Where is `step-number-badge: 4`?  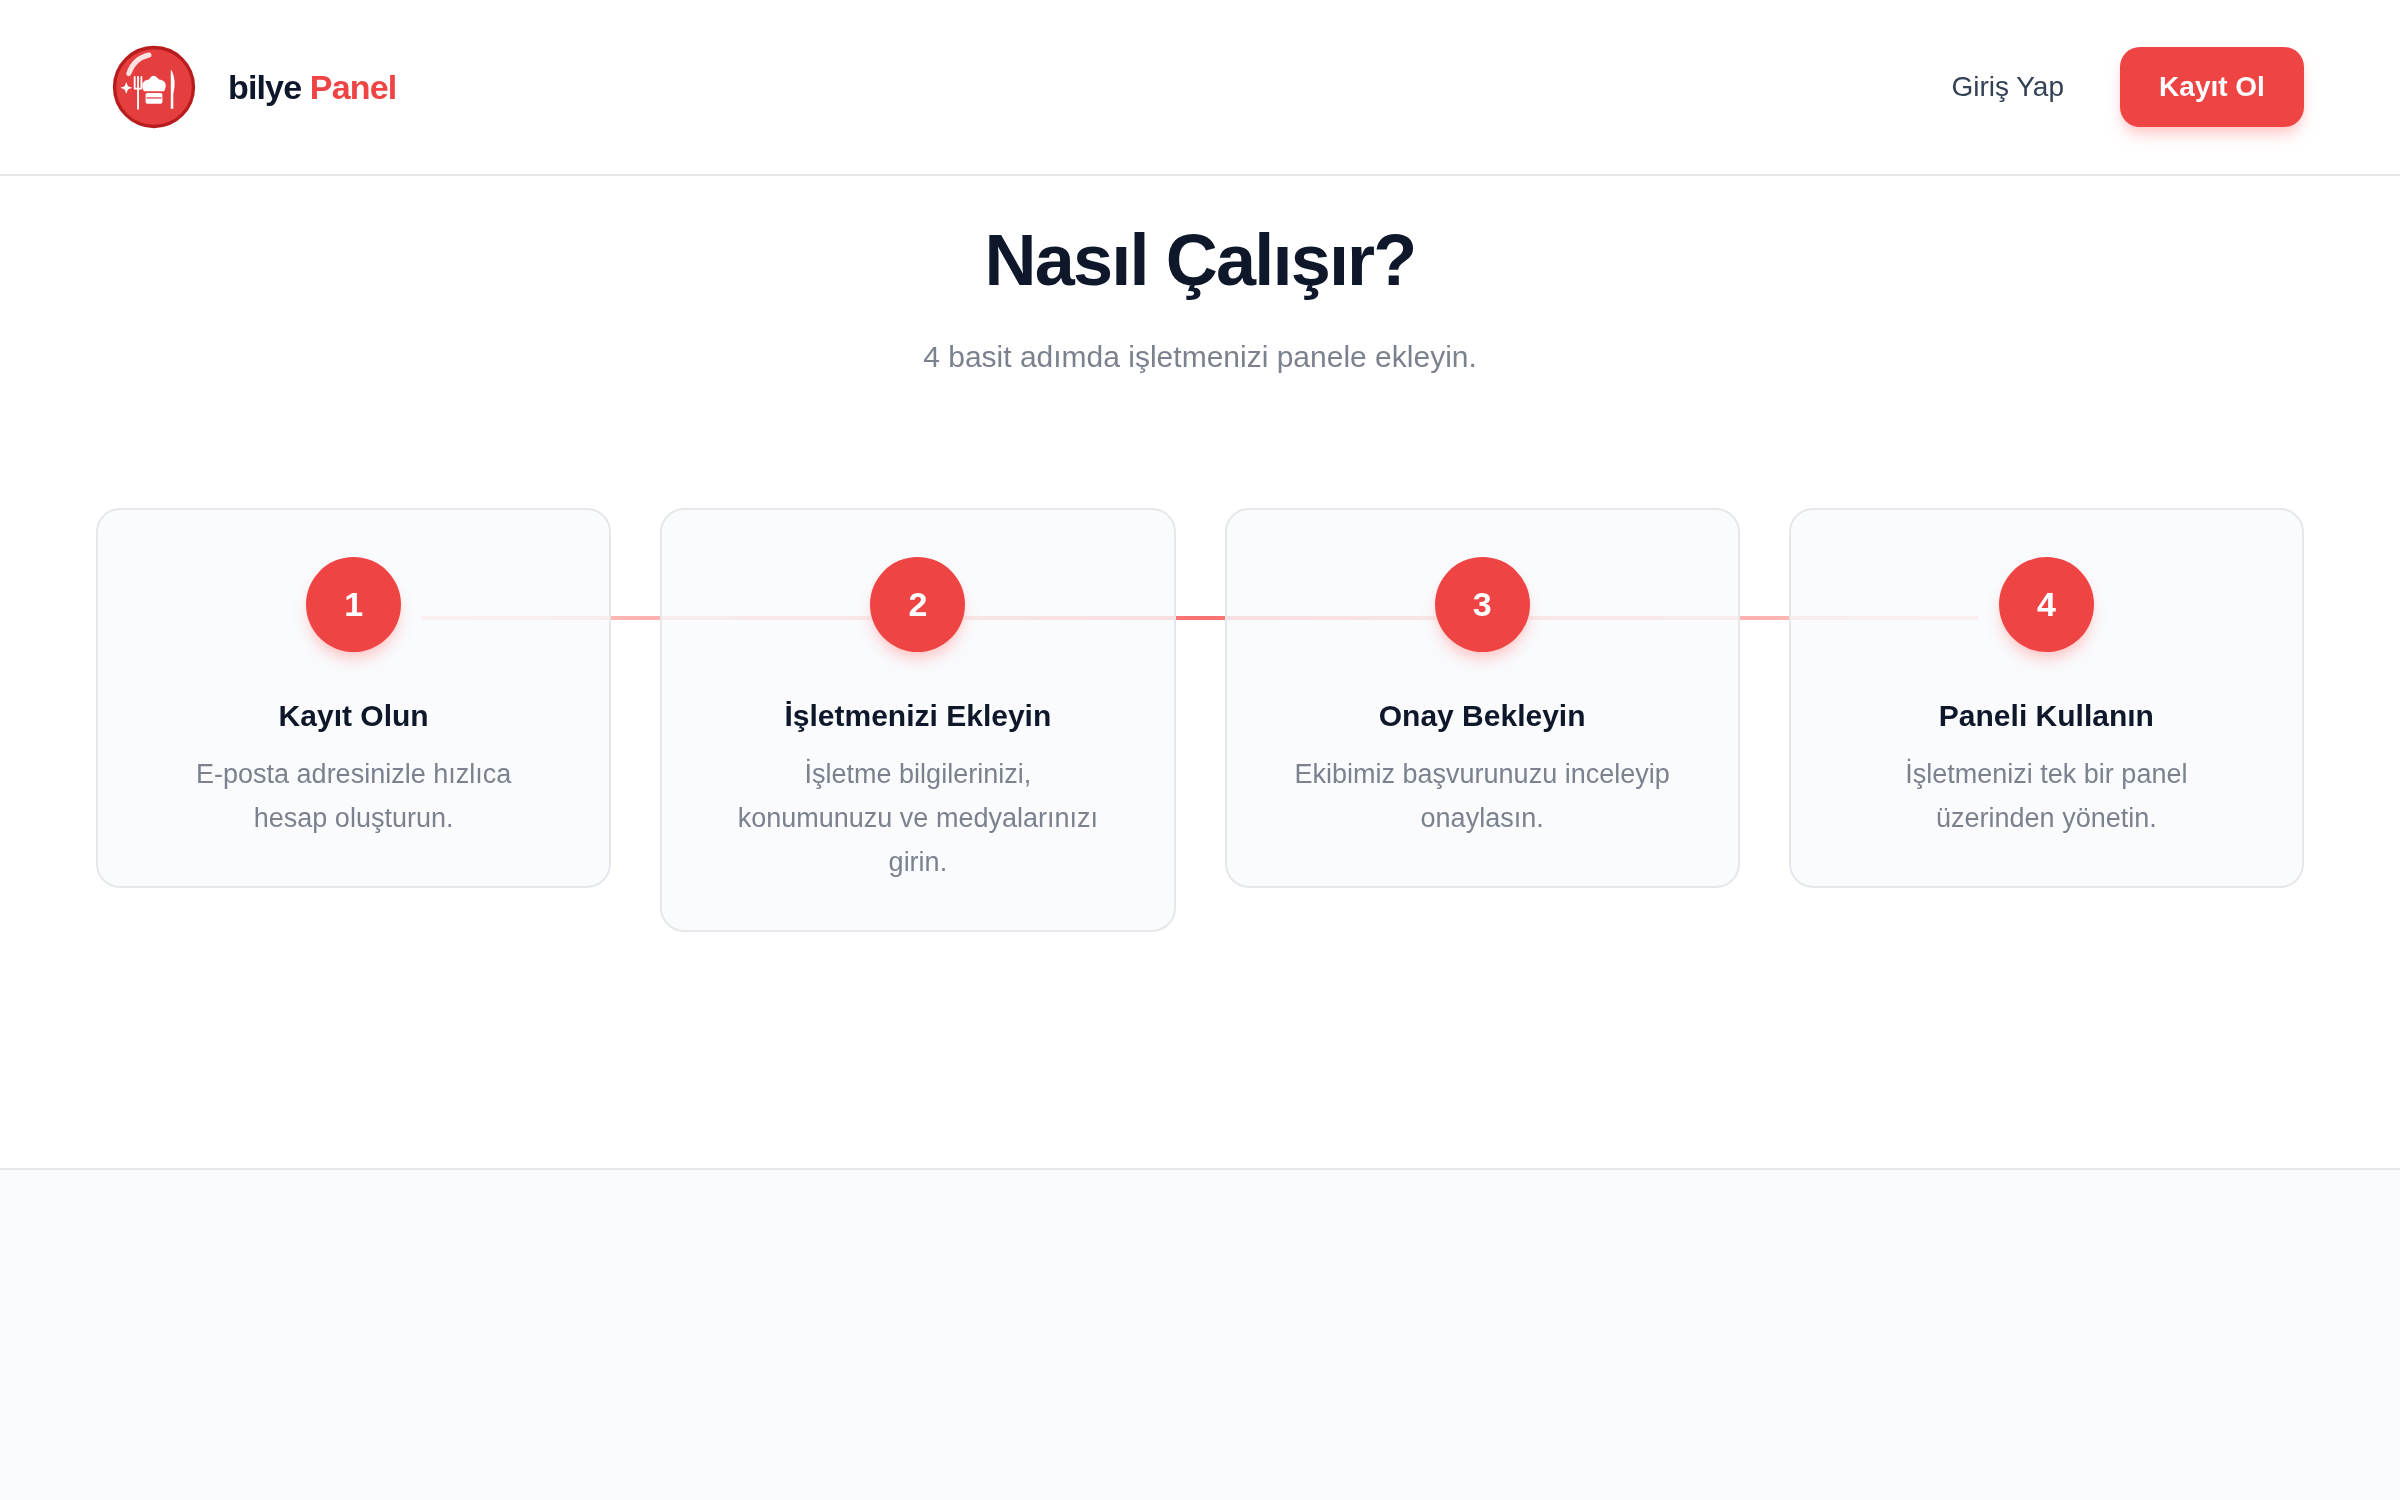
step-number-badge: 4 is located at coordinates (2046, 604).